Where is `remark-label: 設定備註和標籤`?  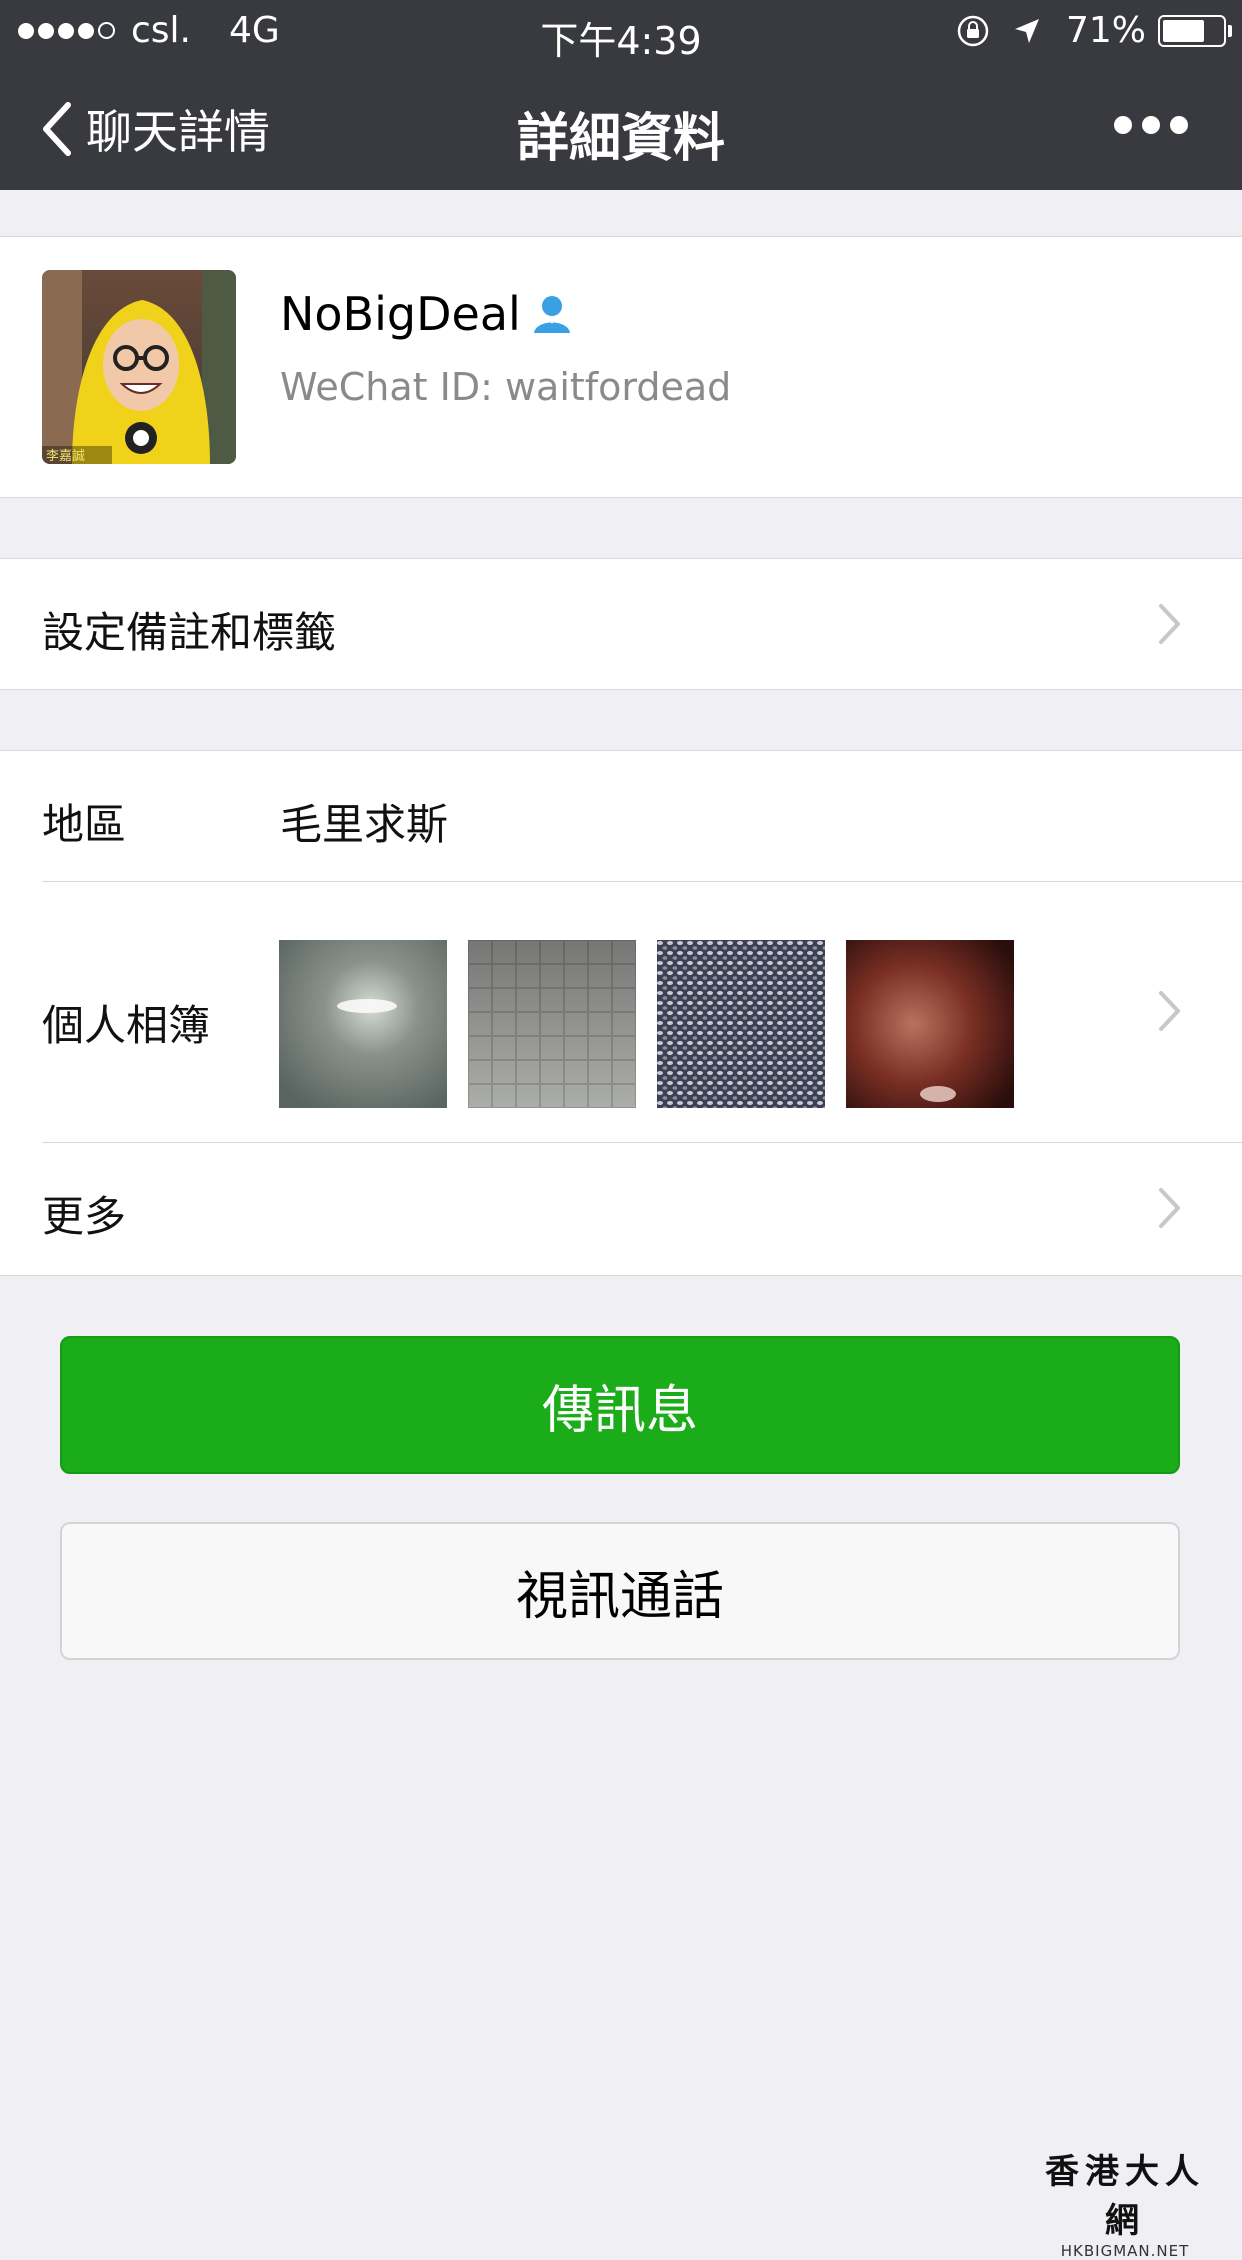 remark-label: 設定備註和標籤 is located at coordinates (189, 632).